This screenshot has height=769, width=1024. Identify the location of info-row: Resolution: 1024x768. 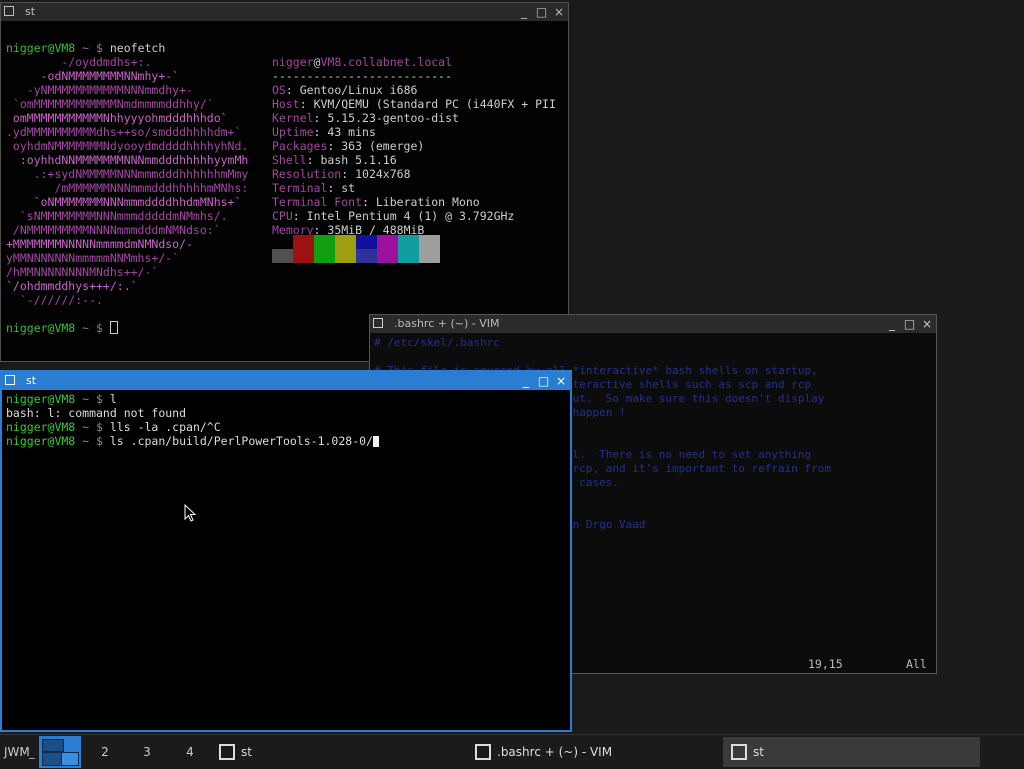
(341, 174).